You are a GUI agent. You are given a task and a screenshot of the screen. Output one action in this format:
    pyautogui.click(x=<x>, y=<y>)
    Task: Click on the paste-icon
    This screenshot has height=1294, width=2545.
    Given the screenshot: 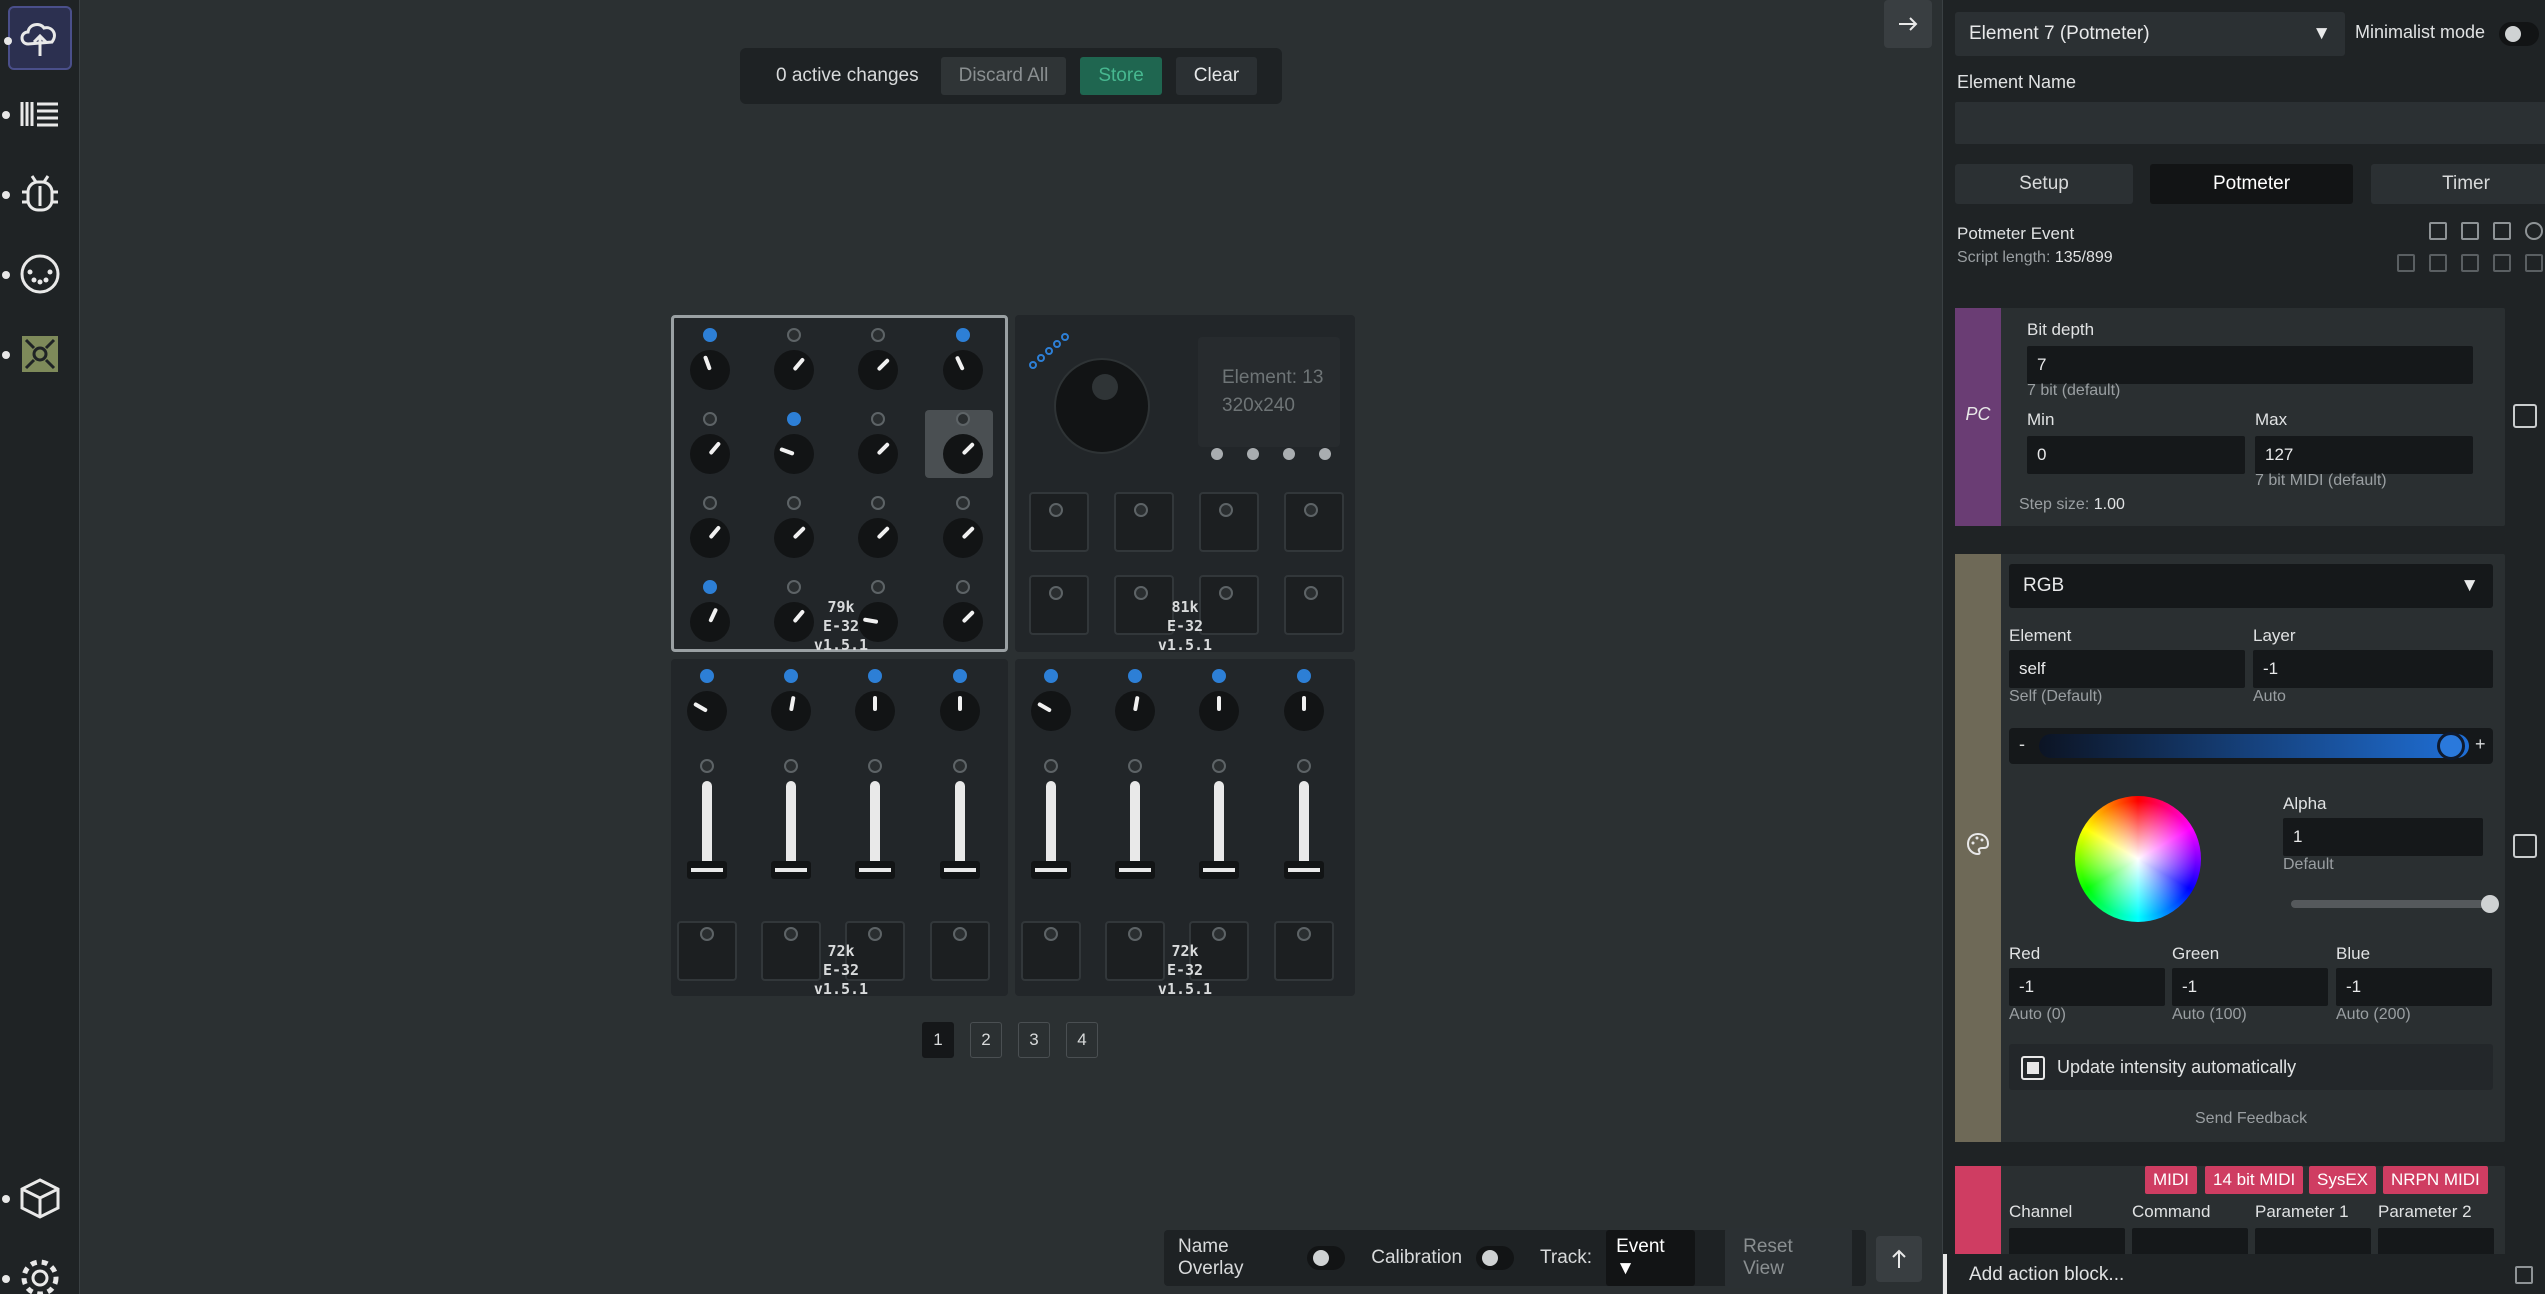 What is the action you would take?
    pyautogui.click(x=2438, y=263)
    